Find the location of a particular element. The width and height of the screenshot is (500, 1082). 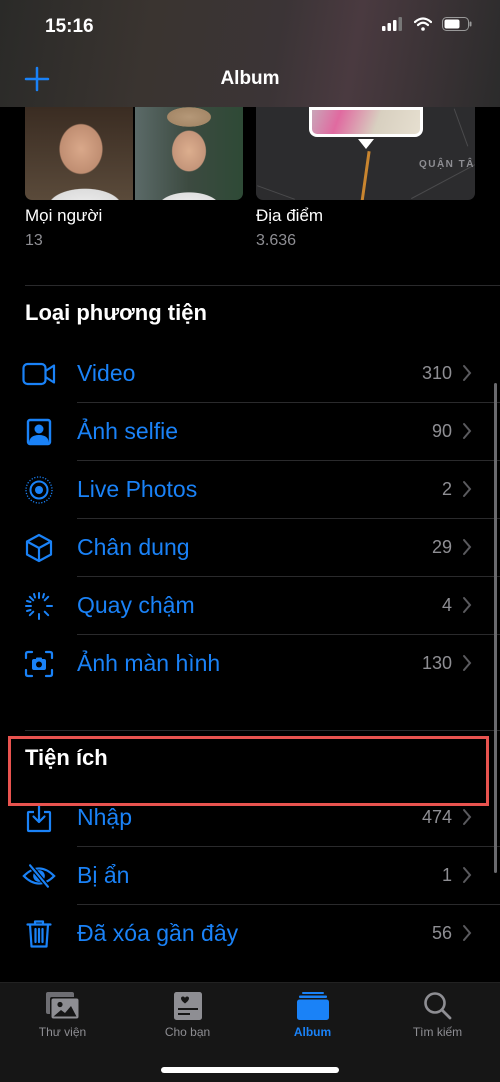

cube-icon is located at coordinates (39, 548).